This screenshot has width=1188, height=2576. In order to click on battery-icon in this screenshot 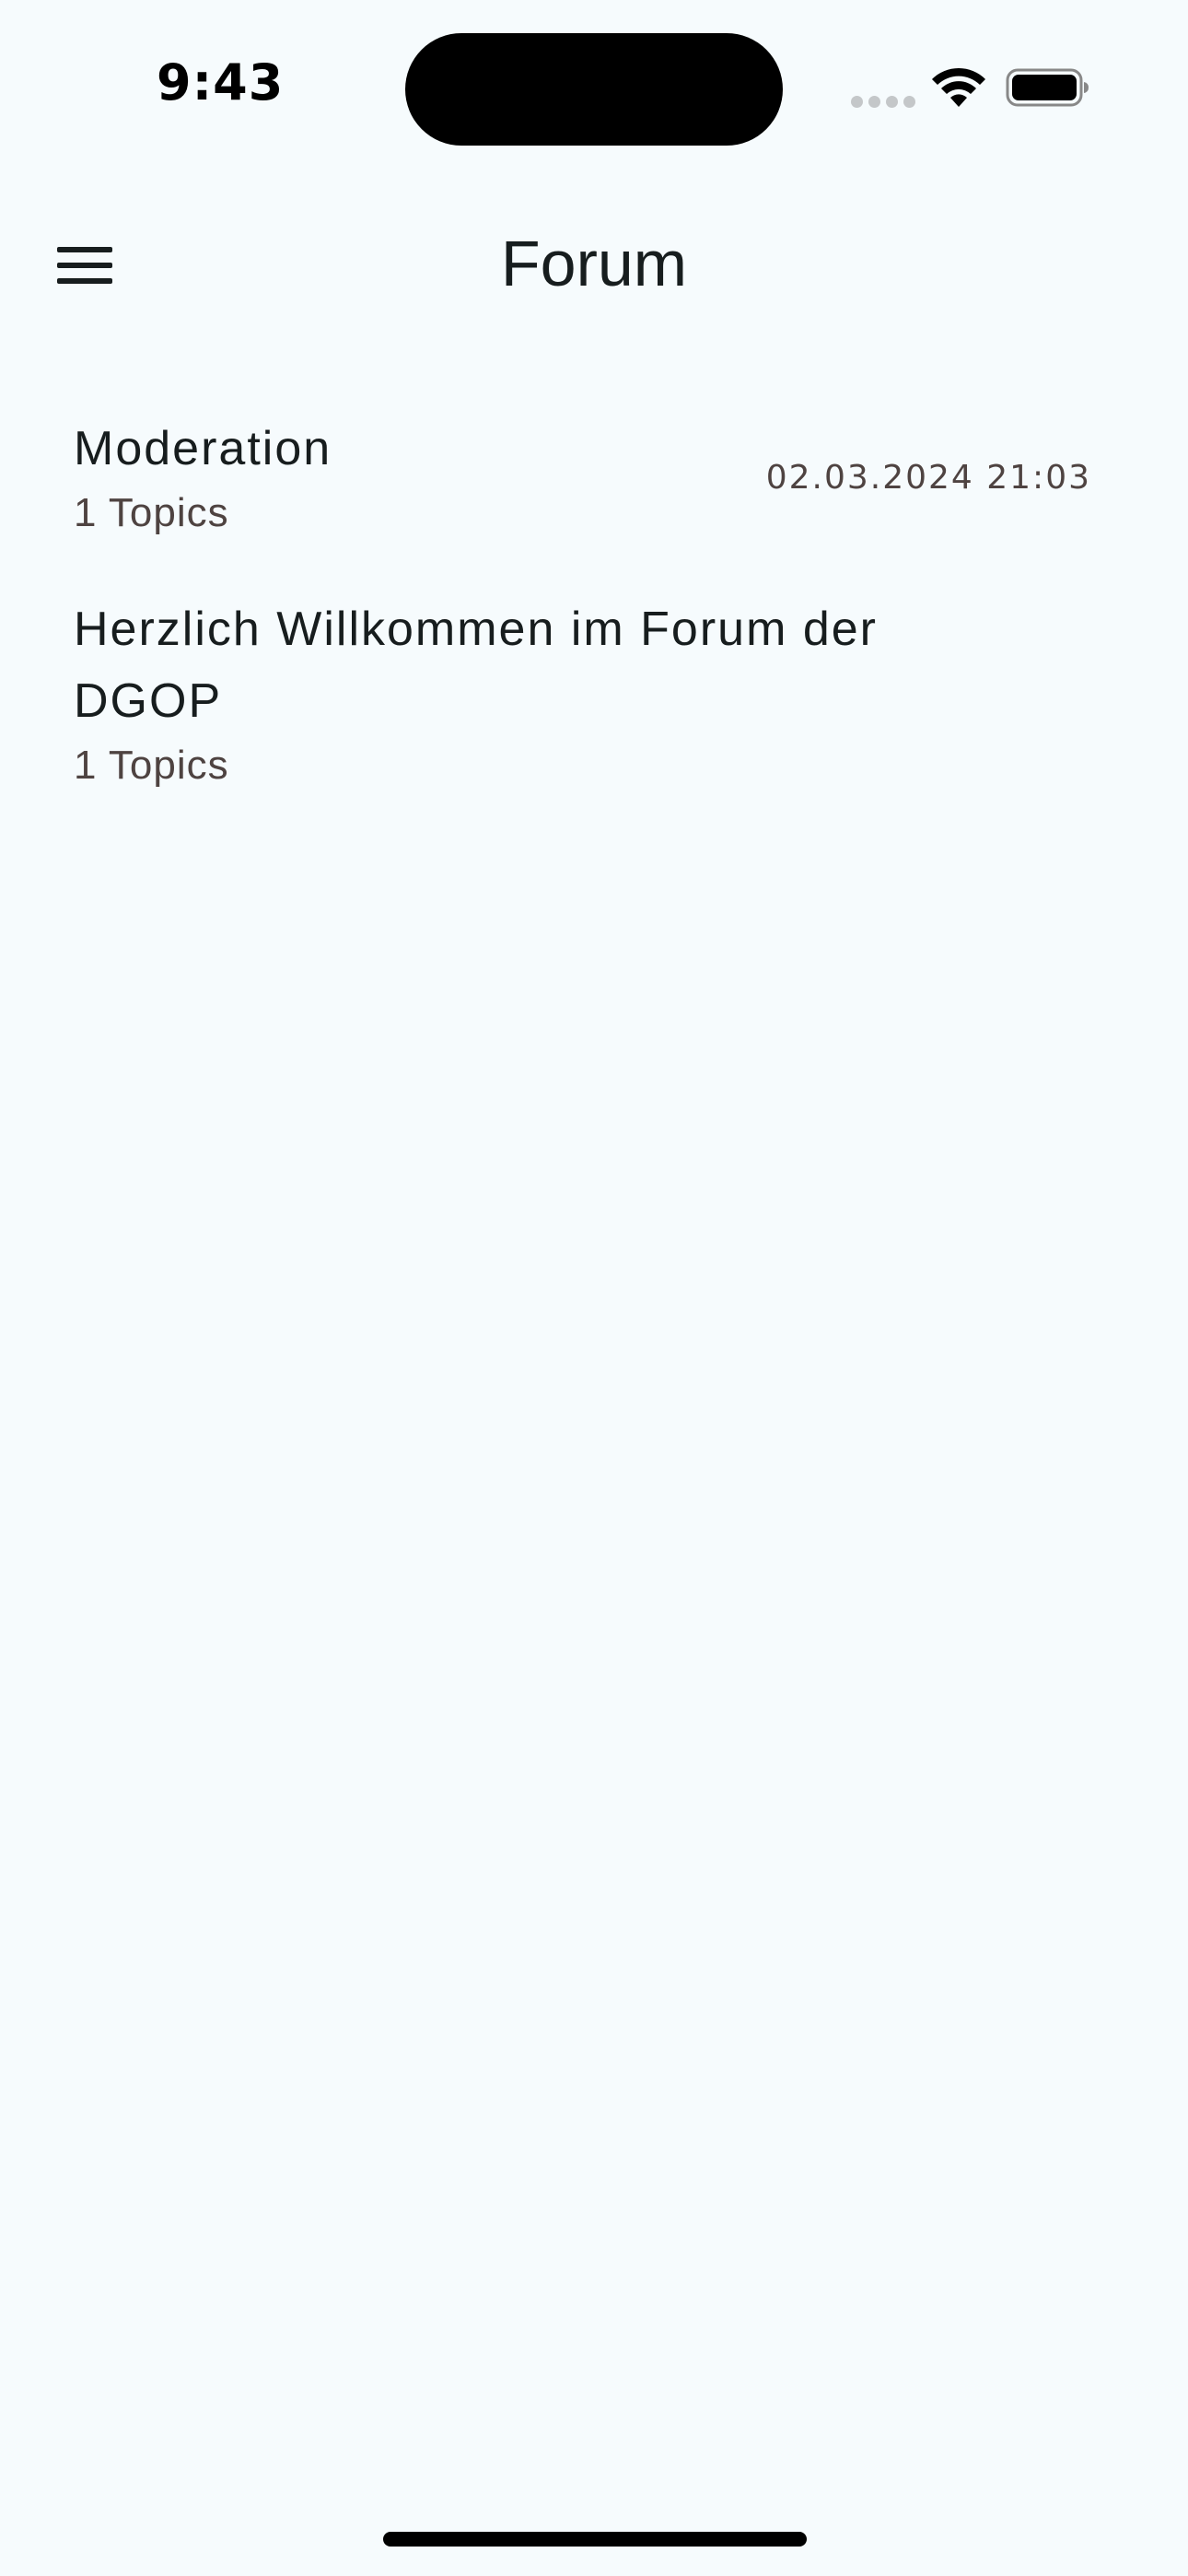, I will do `click(1047, 87)`.